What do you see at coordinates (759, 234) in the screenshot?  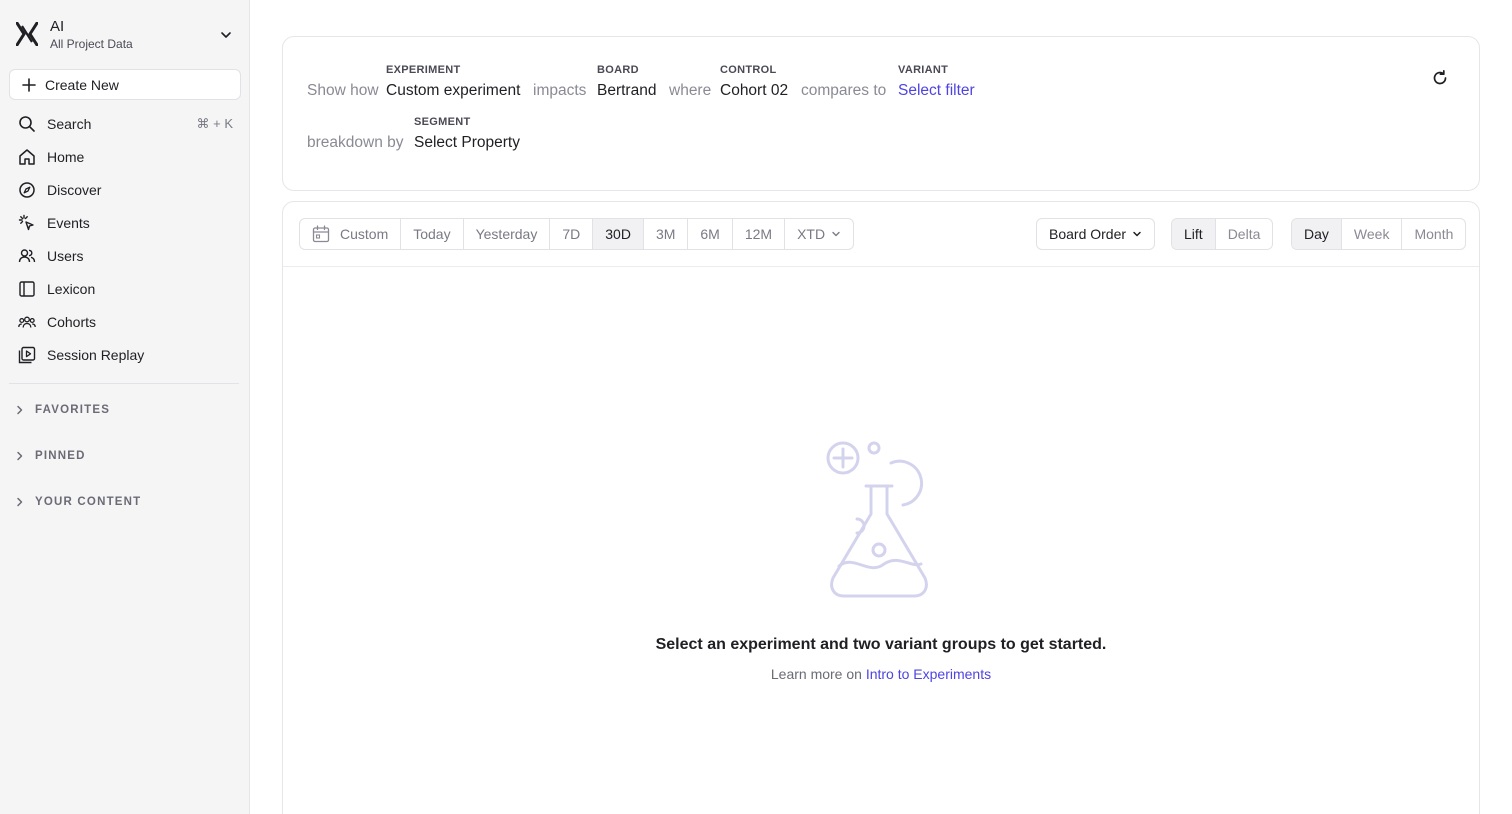 I see `date-range-12m: 12M` at bounding box center [759, 234].